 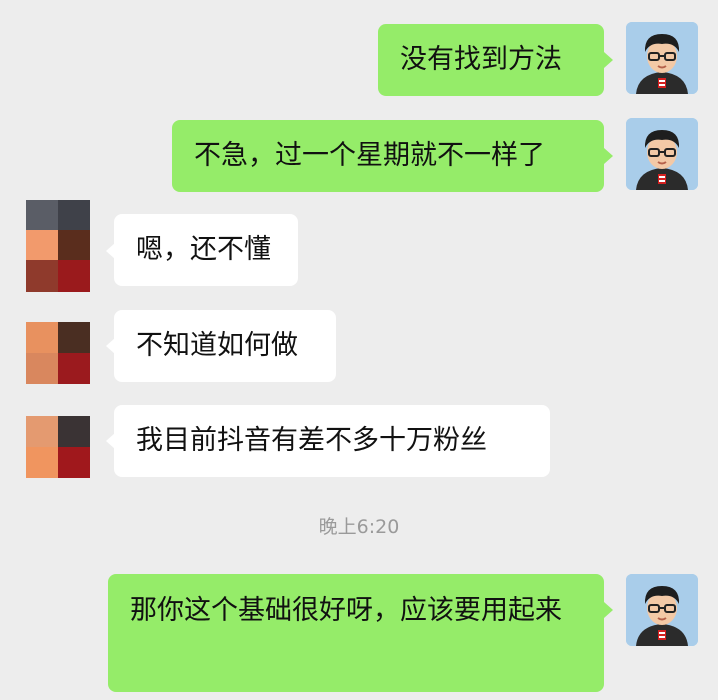 I want to click on other-message-bubble: 不知道如何做, so click(x=225, y=346).